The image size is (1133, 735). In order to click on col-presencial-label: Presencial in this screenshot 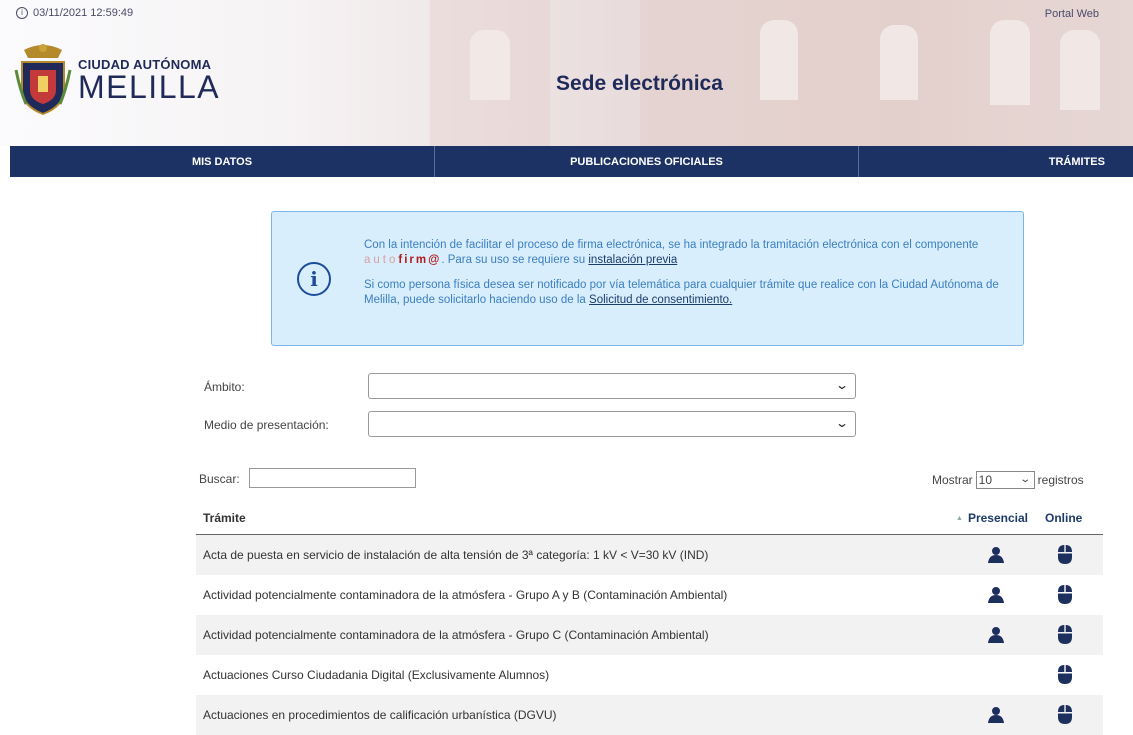, I will do `click(997, 518)`.